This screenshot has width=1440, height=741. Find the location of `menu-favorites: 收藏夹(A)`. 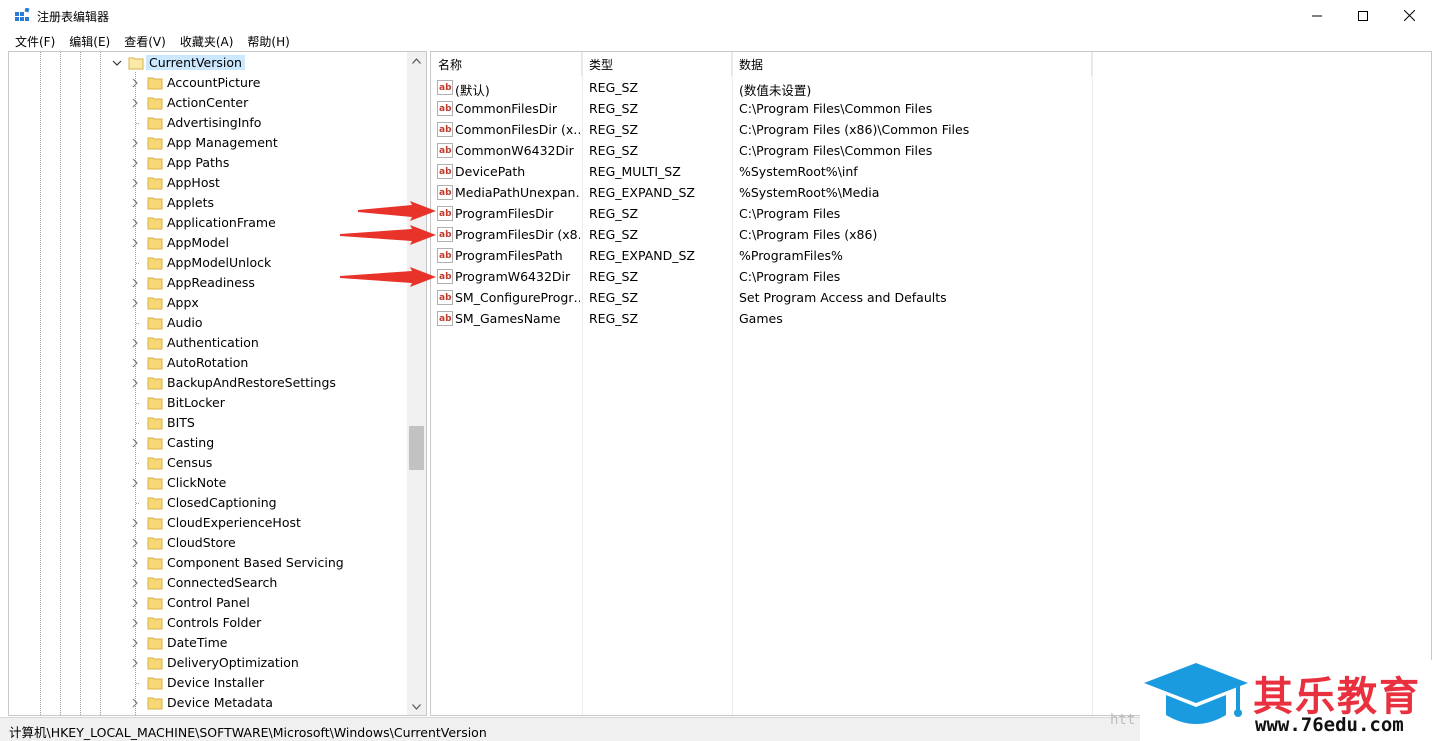

menu-favorites: 收藏夹(A) is located at coordinates (207, 41).